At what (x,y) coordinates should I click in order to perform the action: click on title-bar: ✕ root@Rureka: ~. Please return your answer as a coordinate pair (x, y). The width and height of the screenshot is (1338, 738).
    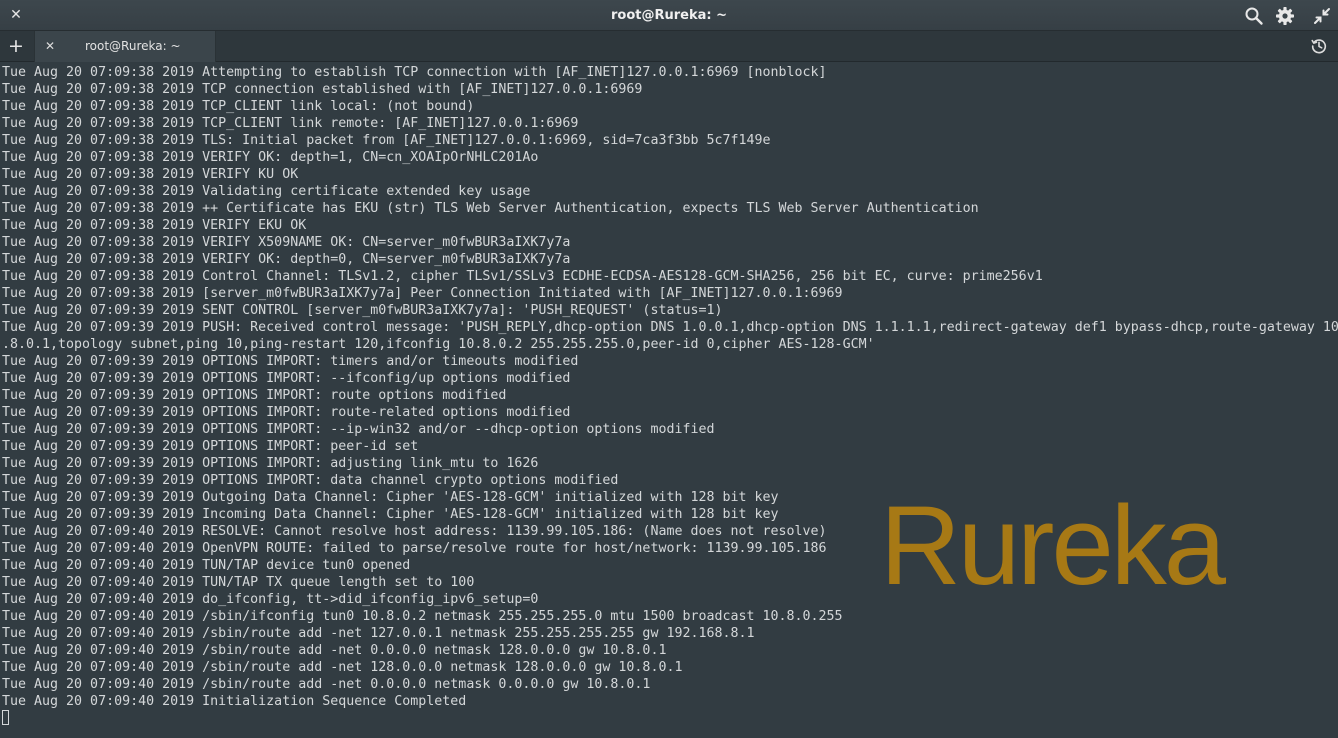
    Looking at the image, I should click on (669, 15).